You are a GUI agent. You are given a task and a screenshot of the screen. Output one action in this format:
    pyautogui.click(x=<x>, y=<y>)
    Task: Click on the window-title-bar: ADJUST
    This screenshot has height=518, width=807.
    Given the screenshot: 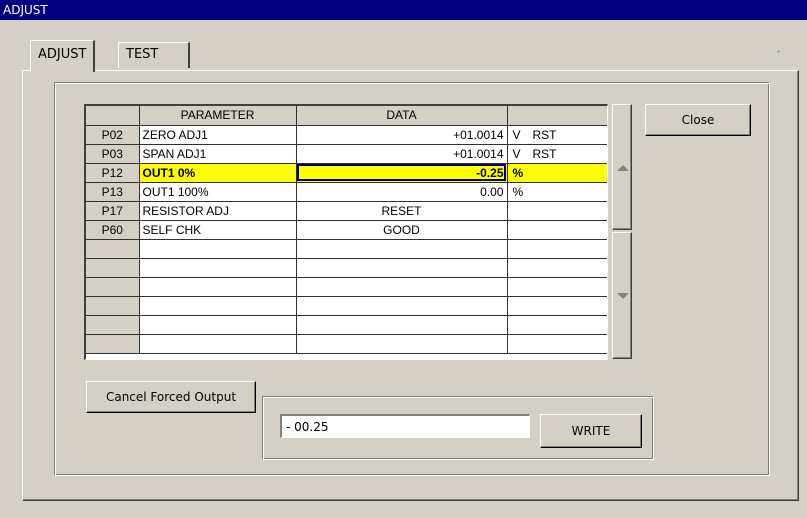 What is the action you would take?
    pyautogui.click(x=403, y=10)
    